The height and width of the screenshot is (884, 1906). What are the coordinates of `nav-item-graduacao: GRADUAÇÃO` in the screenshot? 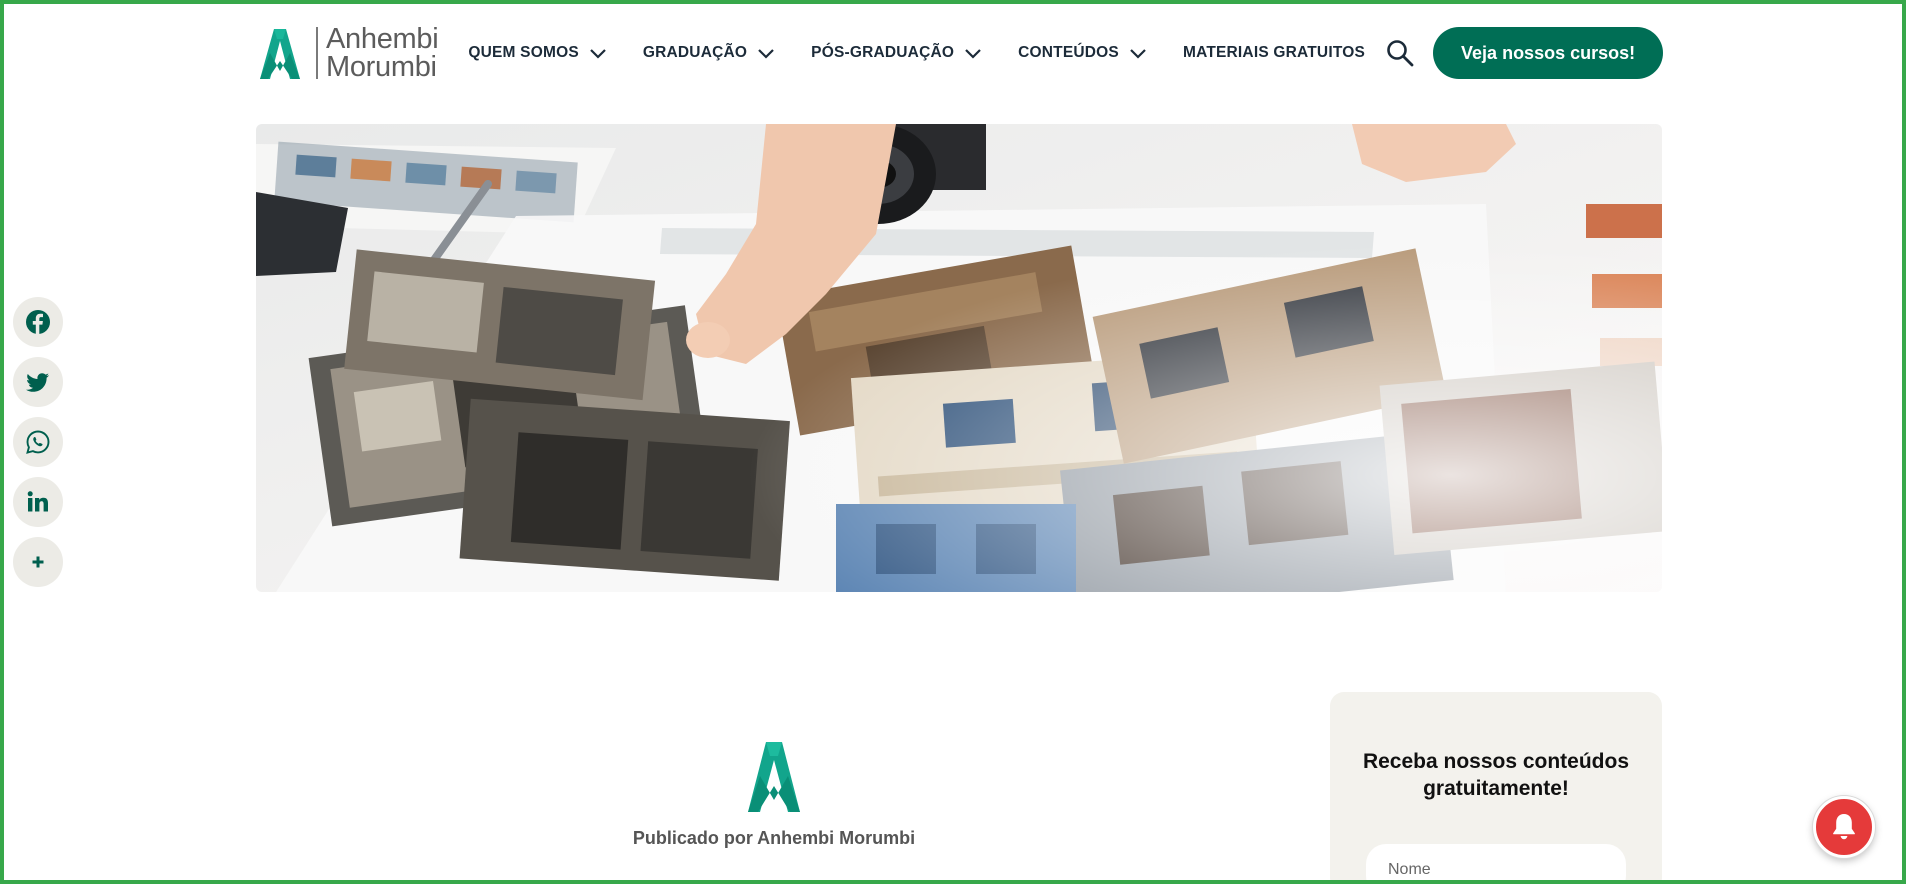 It's located at (709, 53).